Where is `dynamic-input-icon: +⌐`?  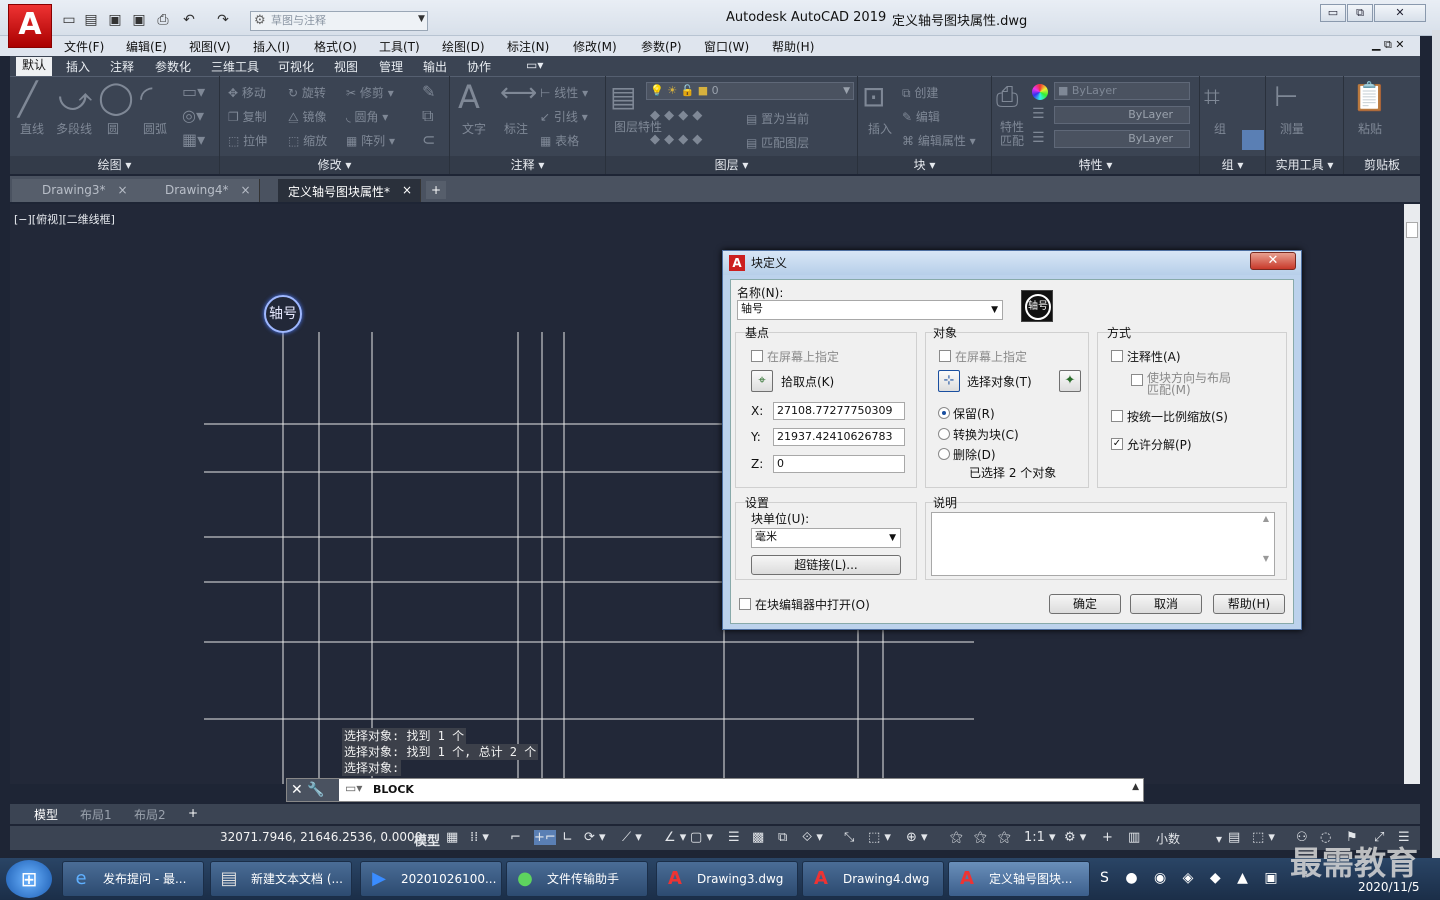 dynamic-input-icon: +⌐ is located at coordinates (545, 837).